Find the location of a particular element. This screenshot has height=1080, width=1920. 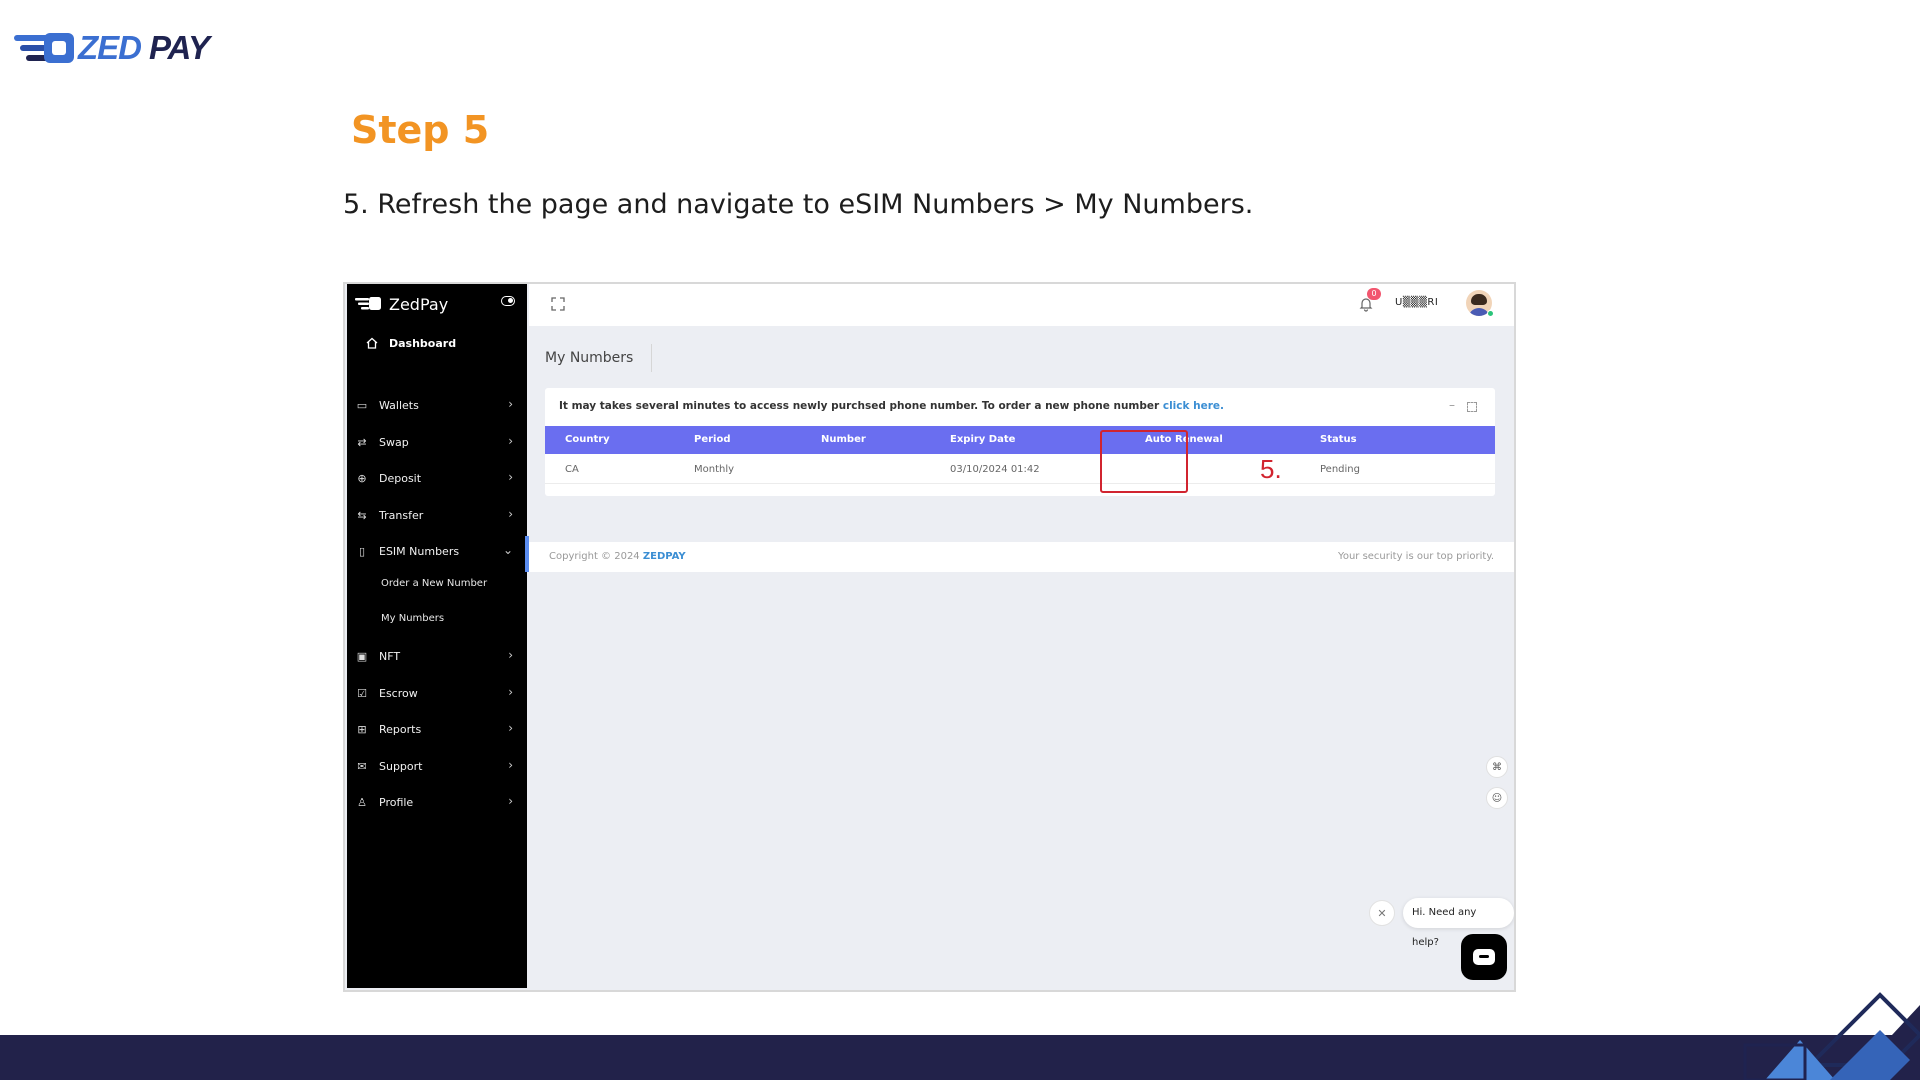

sidebar-item-label: Wallets is located at coordinates (399, 405).